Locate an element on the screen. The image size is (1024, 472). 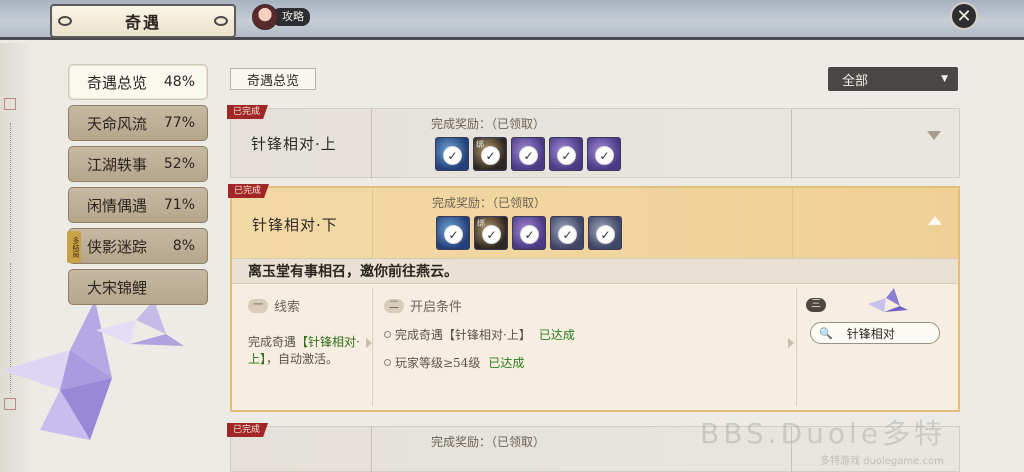
condition-heading: 二 开启条件 is located at coordinates (423, 305).